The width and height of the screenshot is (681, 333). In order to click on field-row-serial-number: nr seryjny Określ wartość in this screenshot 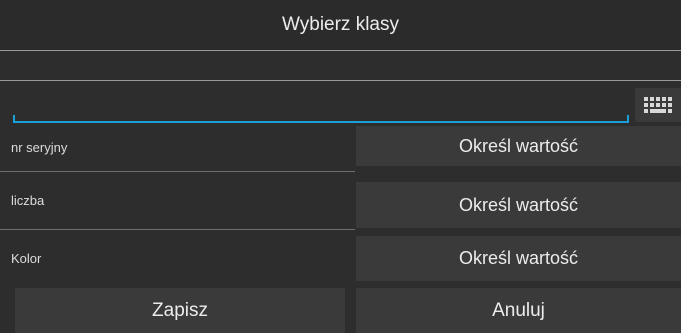, I will do `click(340, 147)`.